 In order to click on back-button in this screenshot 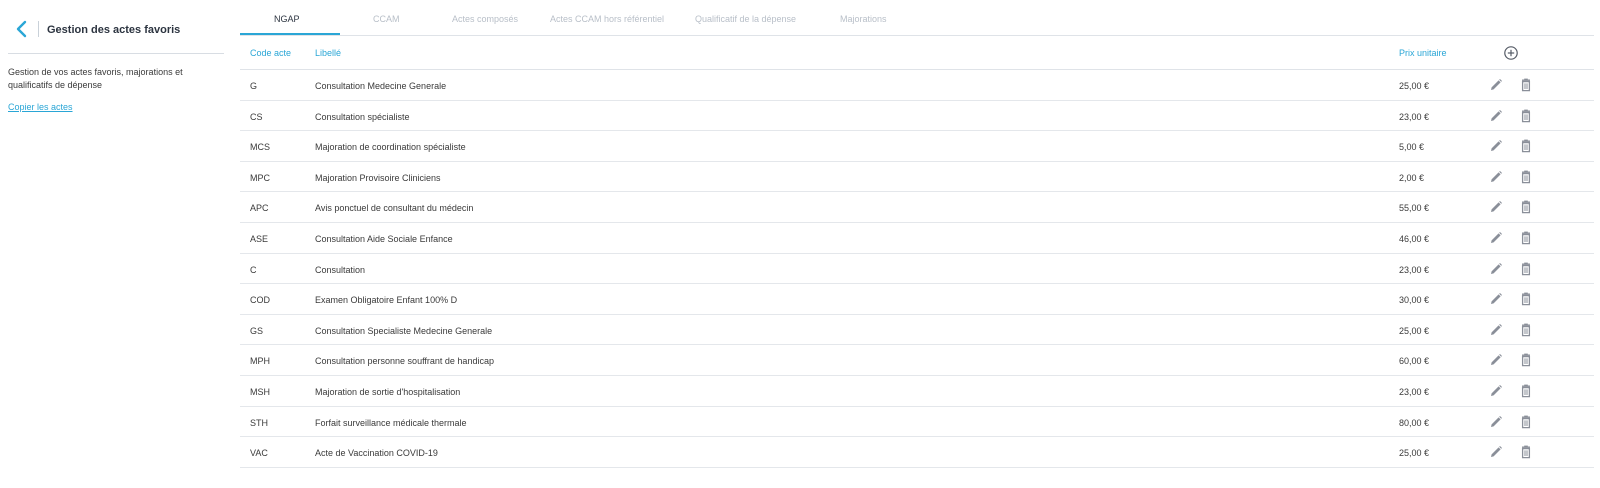, I will do `click(22, 29)`.